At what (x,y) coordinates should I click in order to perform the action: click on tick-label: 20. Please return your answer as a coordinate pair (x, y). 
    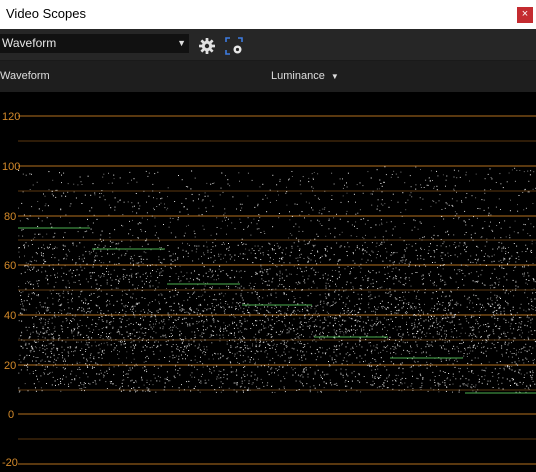
    Looking at the image, I should click on (10, 366).